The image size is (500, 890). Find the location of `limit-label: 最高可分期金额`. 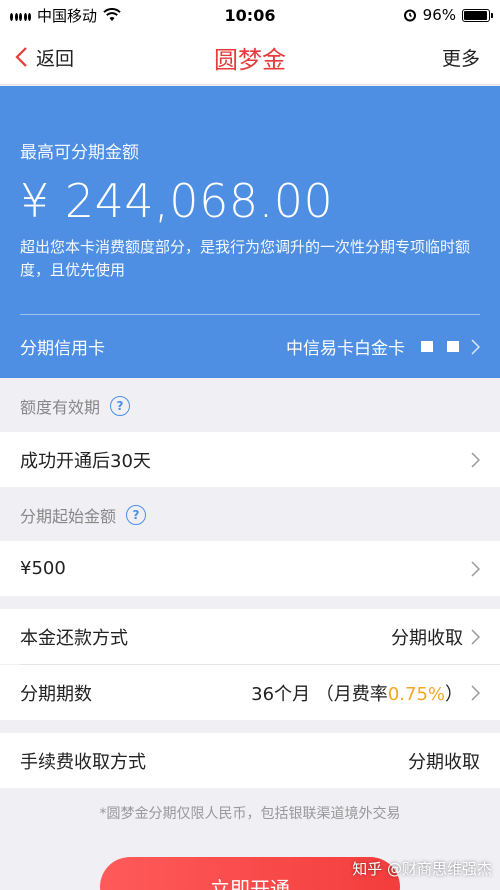

limit-label: 最高可分期金额 is located at coordinates (79, 153).